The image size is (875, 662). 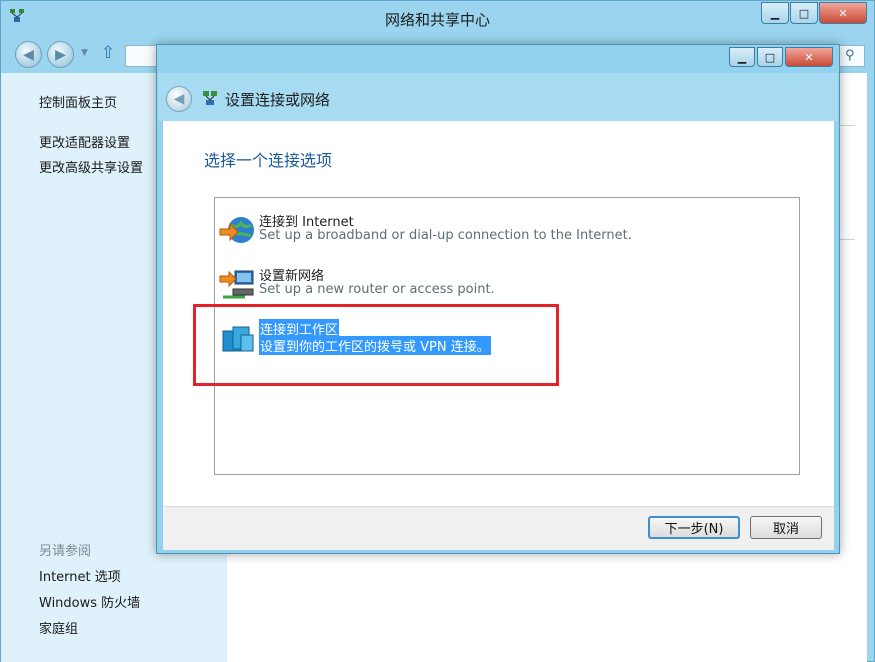 What do you see at coordinates (809, 57) in the screenshot?
I see `dialog-close-button: ✕` at bounding box center [809, 57].